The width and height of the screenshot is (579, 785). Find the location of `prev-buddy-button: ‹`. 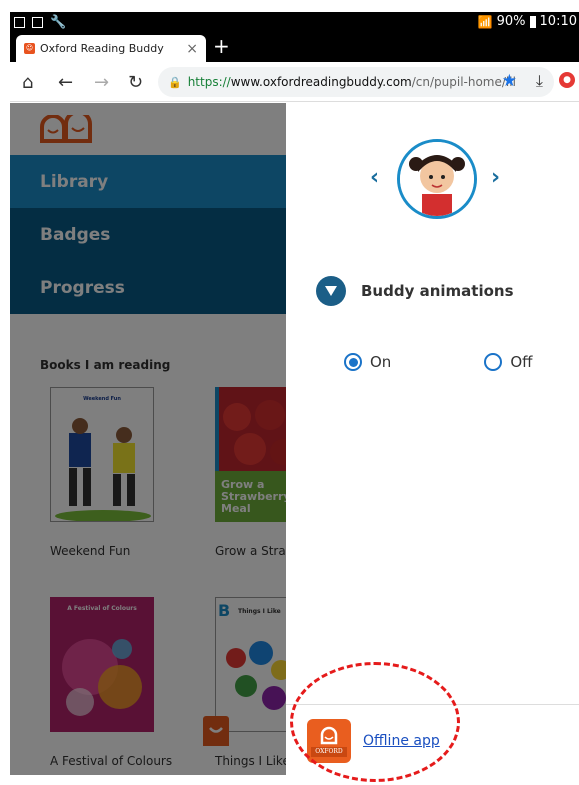

prev-buddy-button: ‹ is located at coordinates (374, 177).